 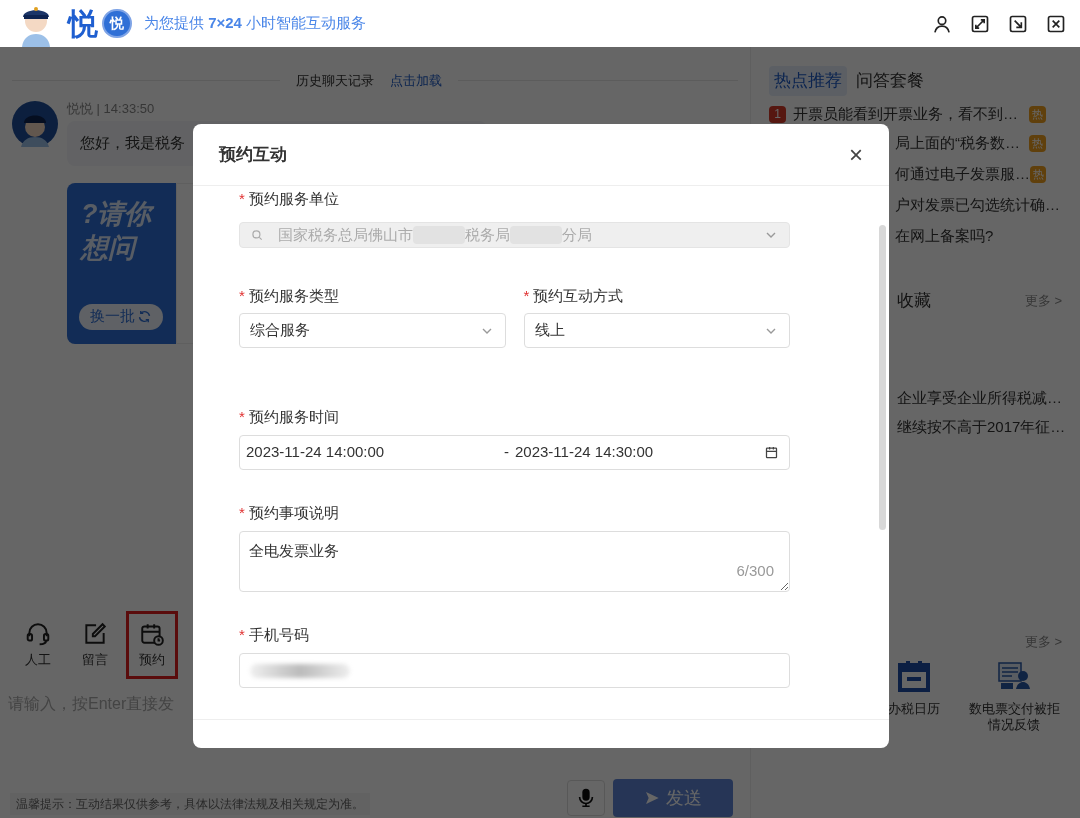 What do you see at coordinates (942, 23) in the screenshot?
I see `user-icon` at bounding box center [942, 23].